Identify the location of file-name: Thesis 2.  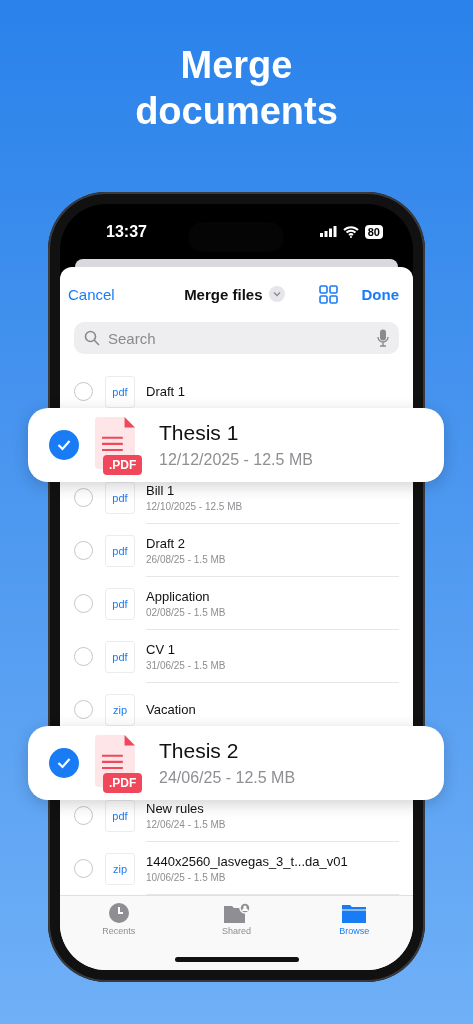
(199, 750).